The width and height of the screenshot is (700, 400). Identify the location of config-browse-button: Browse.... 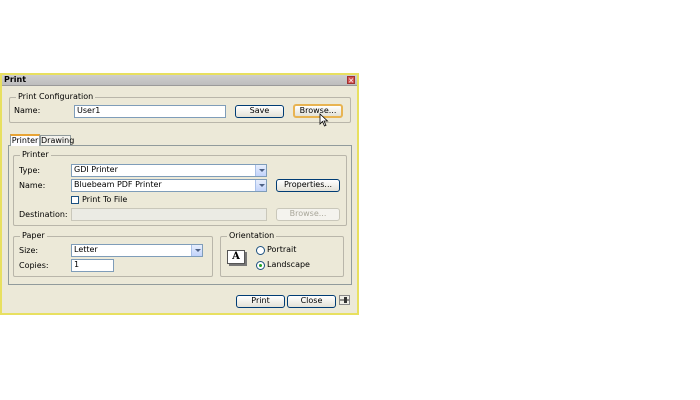
(318, 111).